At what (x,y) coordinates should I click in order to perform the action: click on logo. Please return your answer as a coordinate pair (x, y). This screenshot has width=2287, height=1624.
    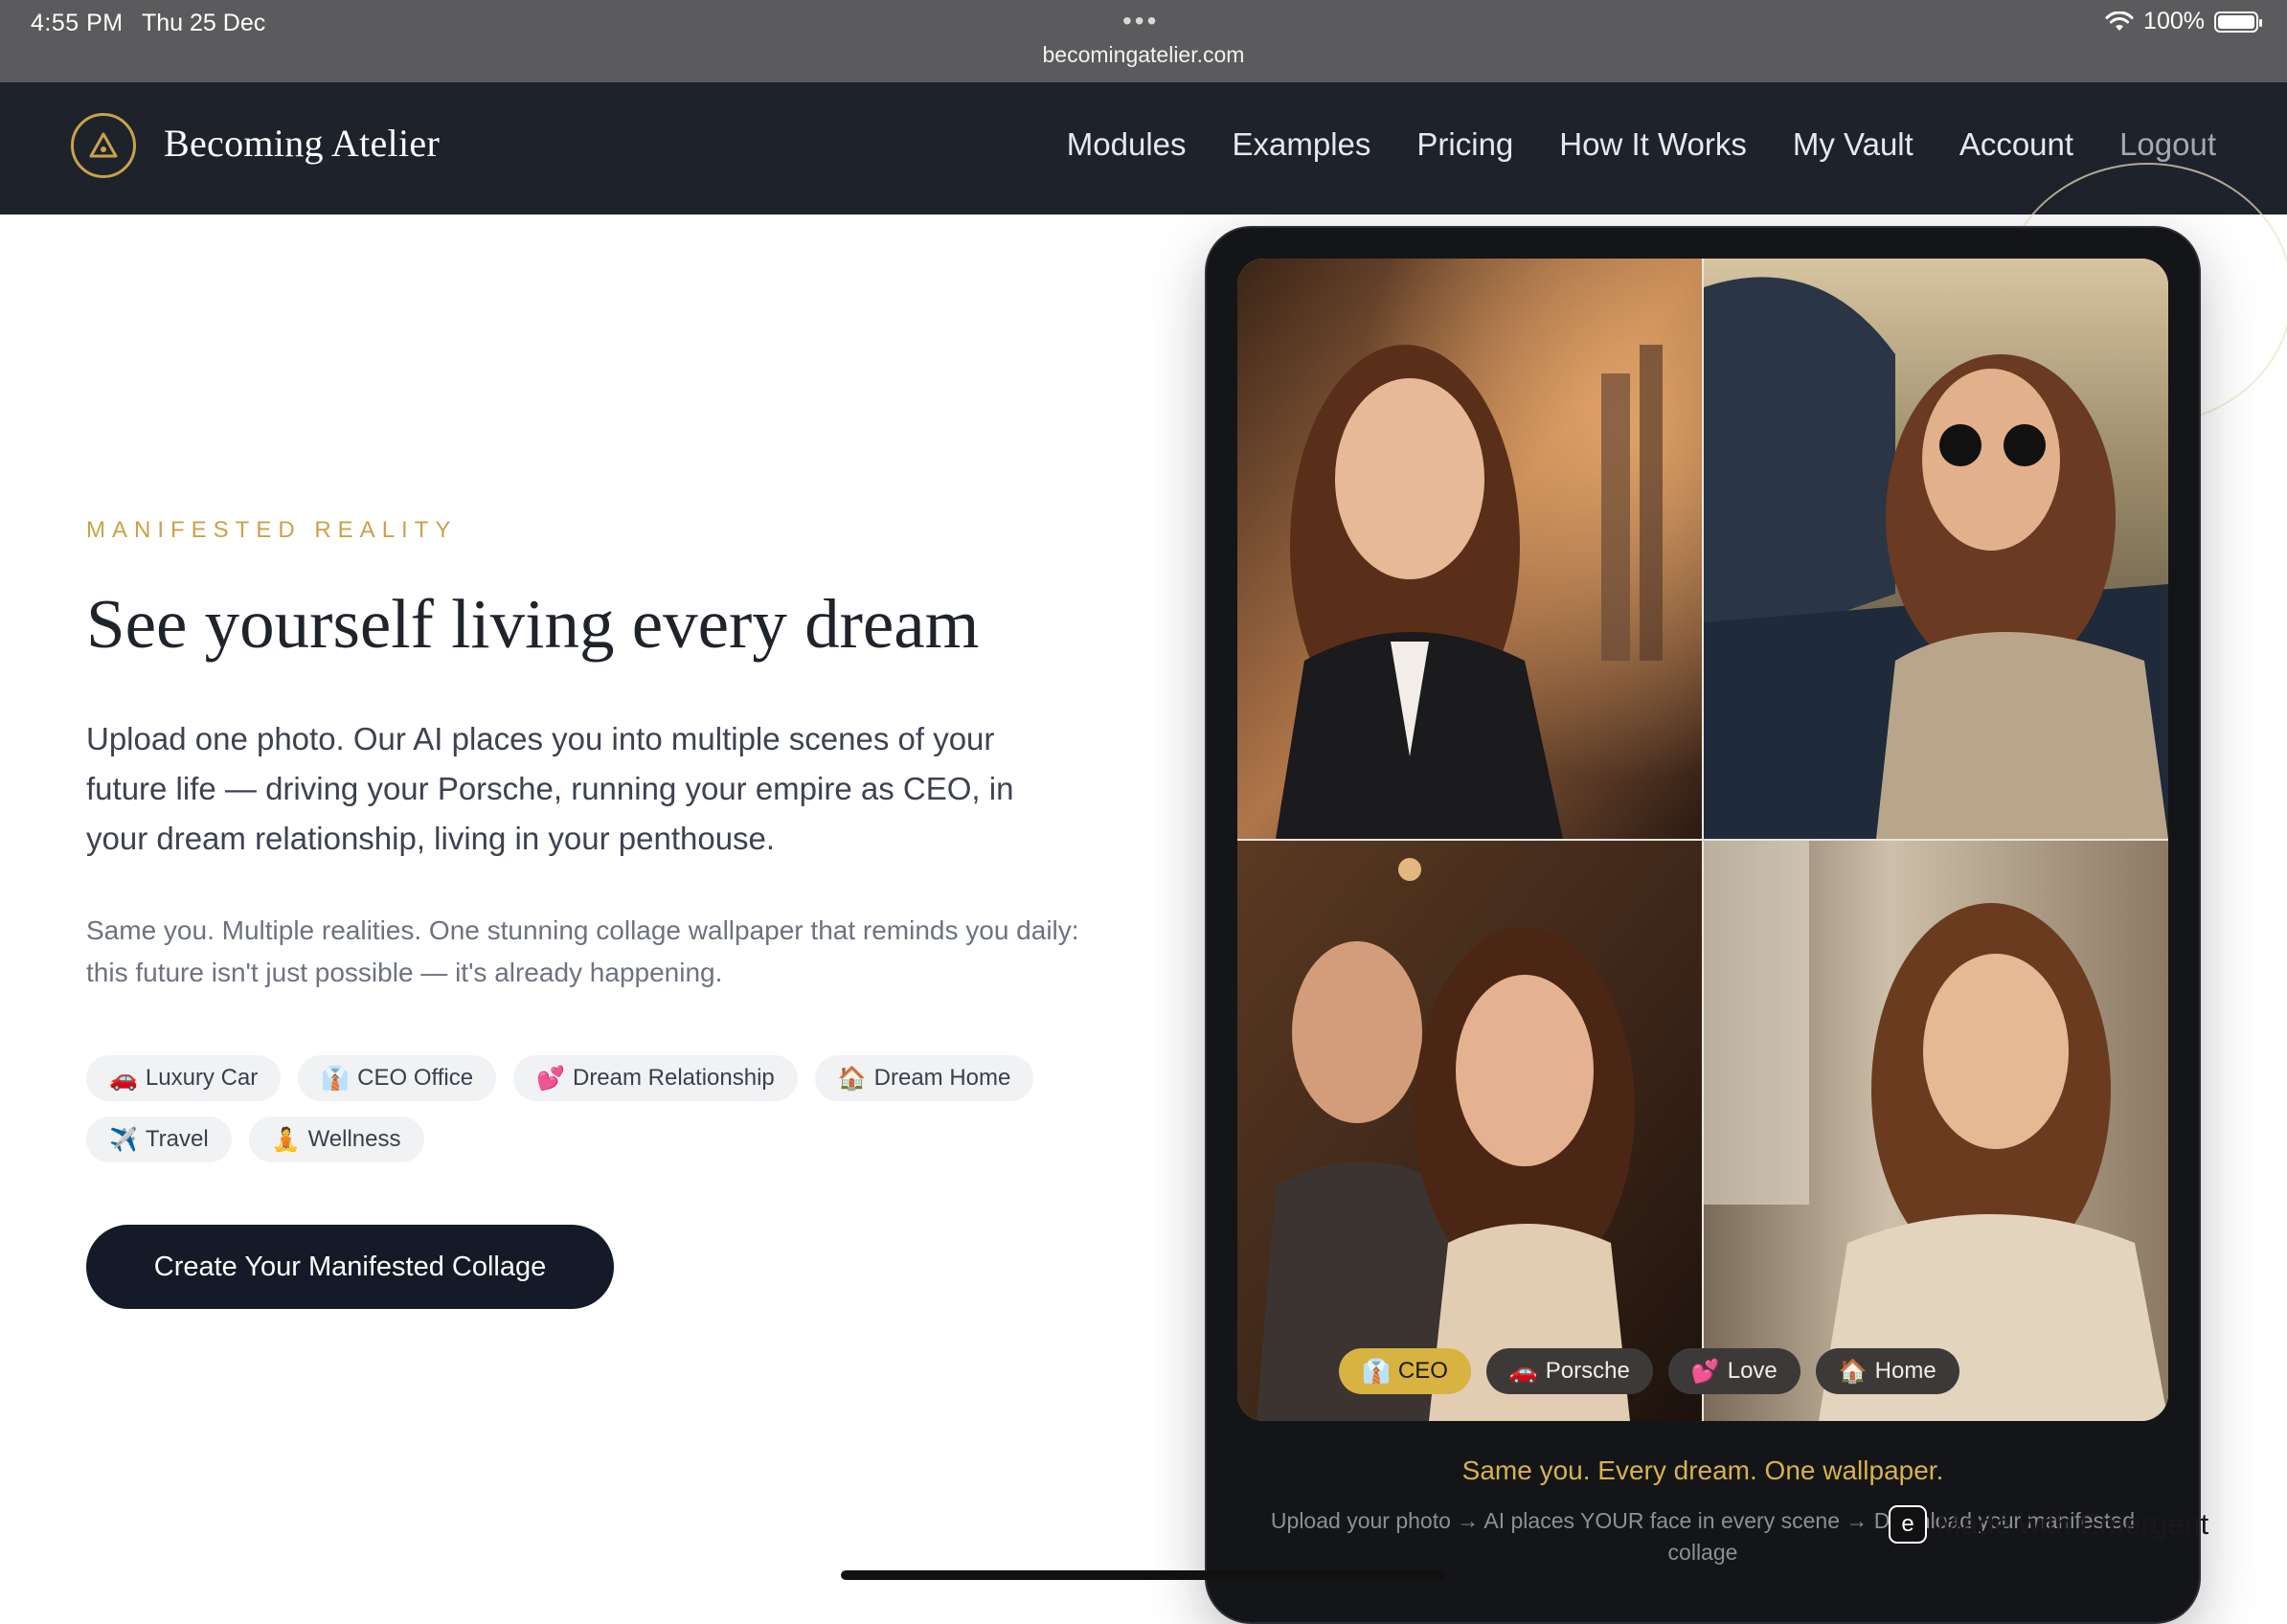
    Looking at the image, I should click on (103, 145).